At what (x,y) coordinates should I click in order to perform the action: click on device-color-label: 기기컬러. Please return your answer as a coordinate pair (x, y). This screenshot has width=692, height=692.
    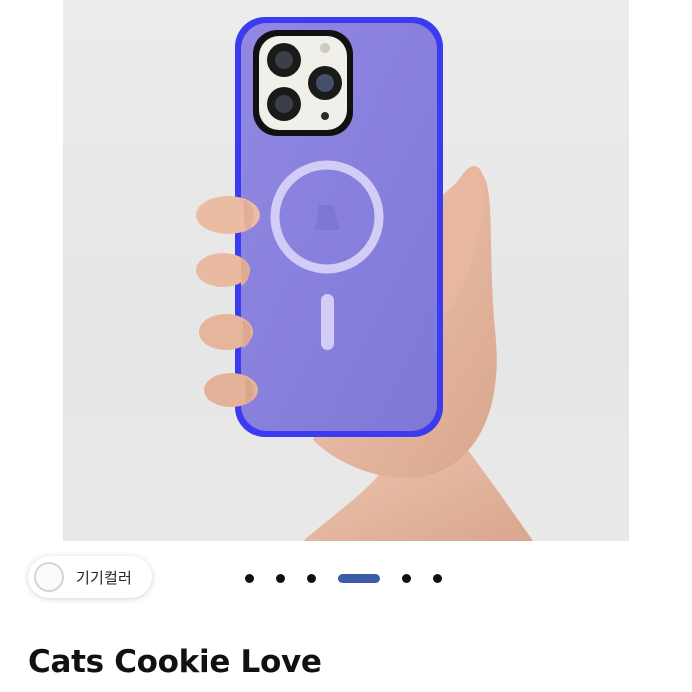
    Looking at the image, I should click on (104, 577).